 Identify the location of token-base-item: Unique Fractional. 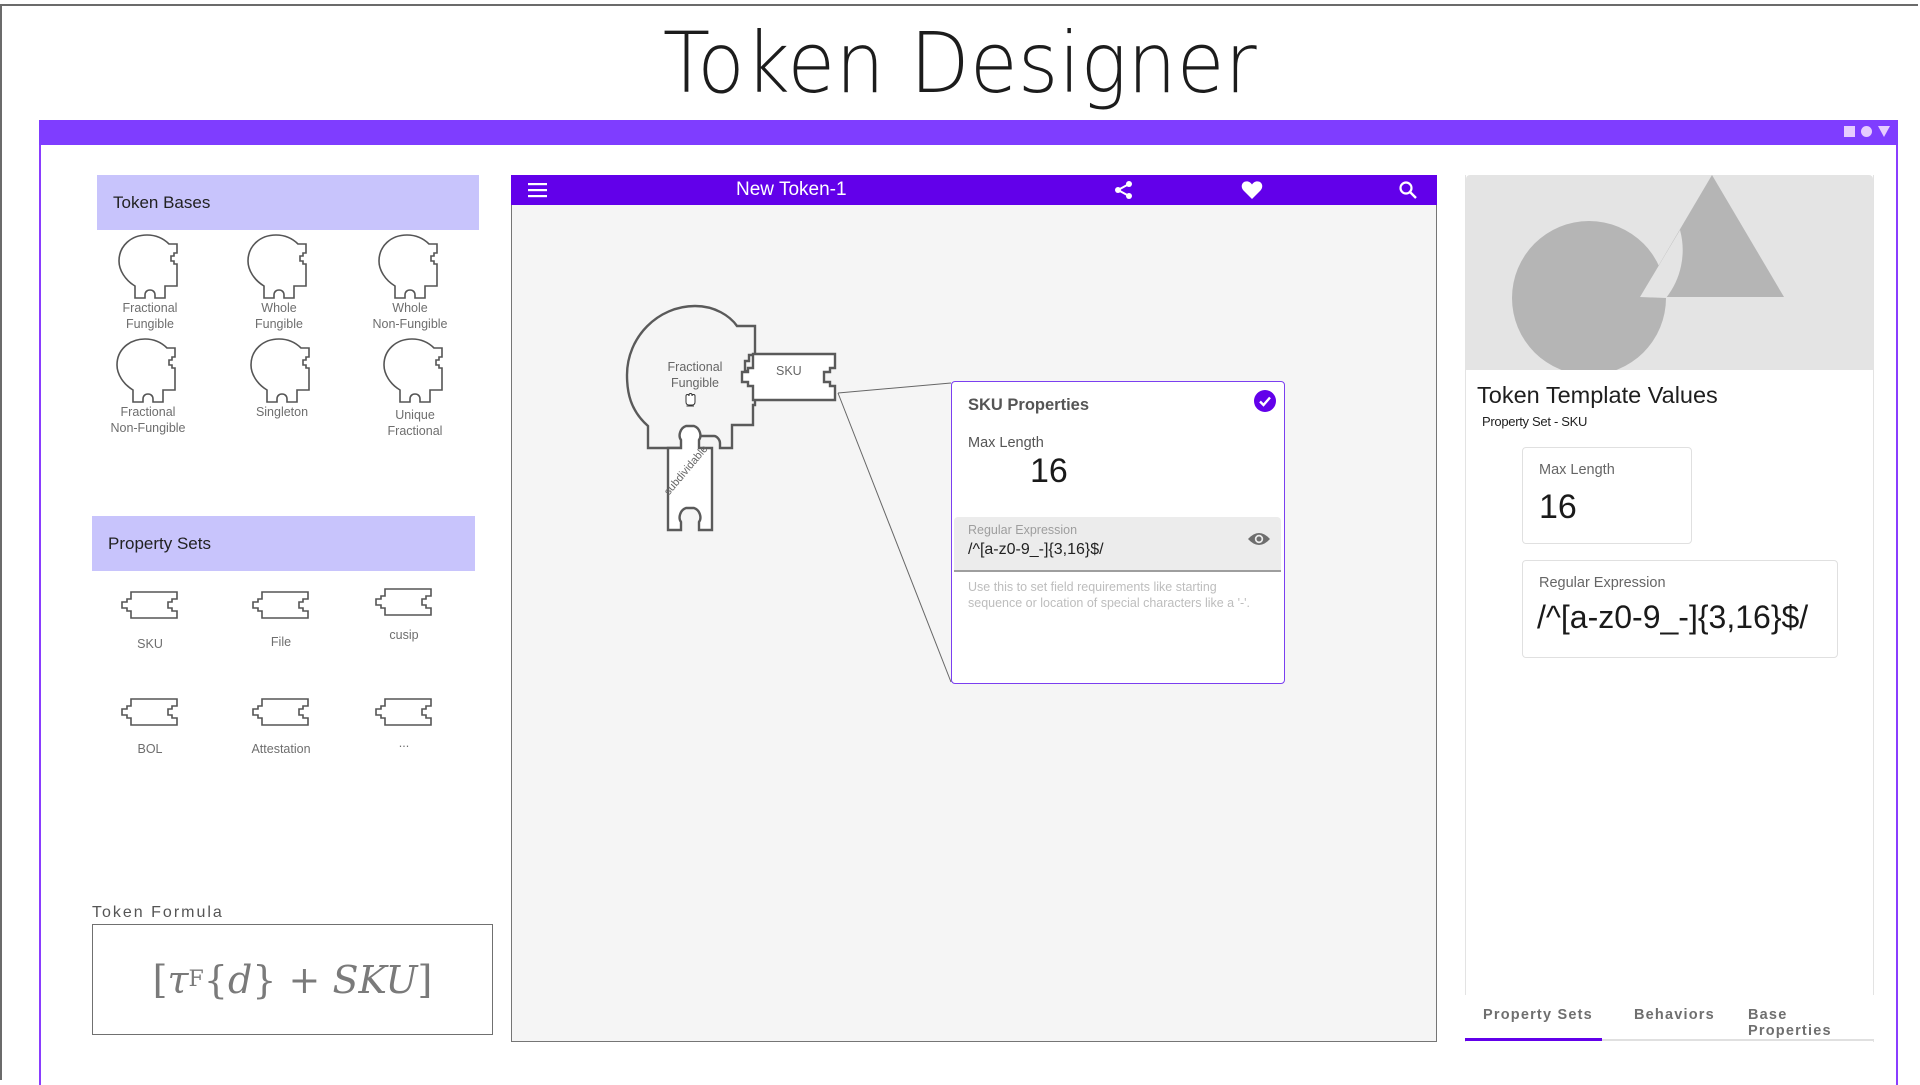
(415, 388).